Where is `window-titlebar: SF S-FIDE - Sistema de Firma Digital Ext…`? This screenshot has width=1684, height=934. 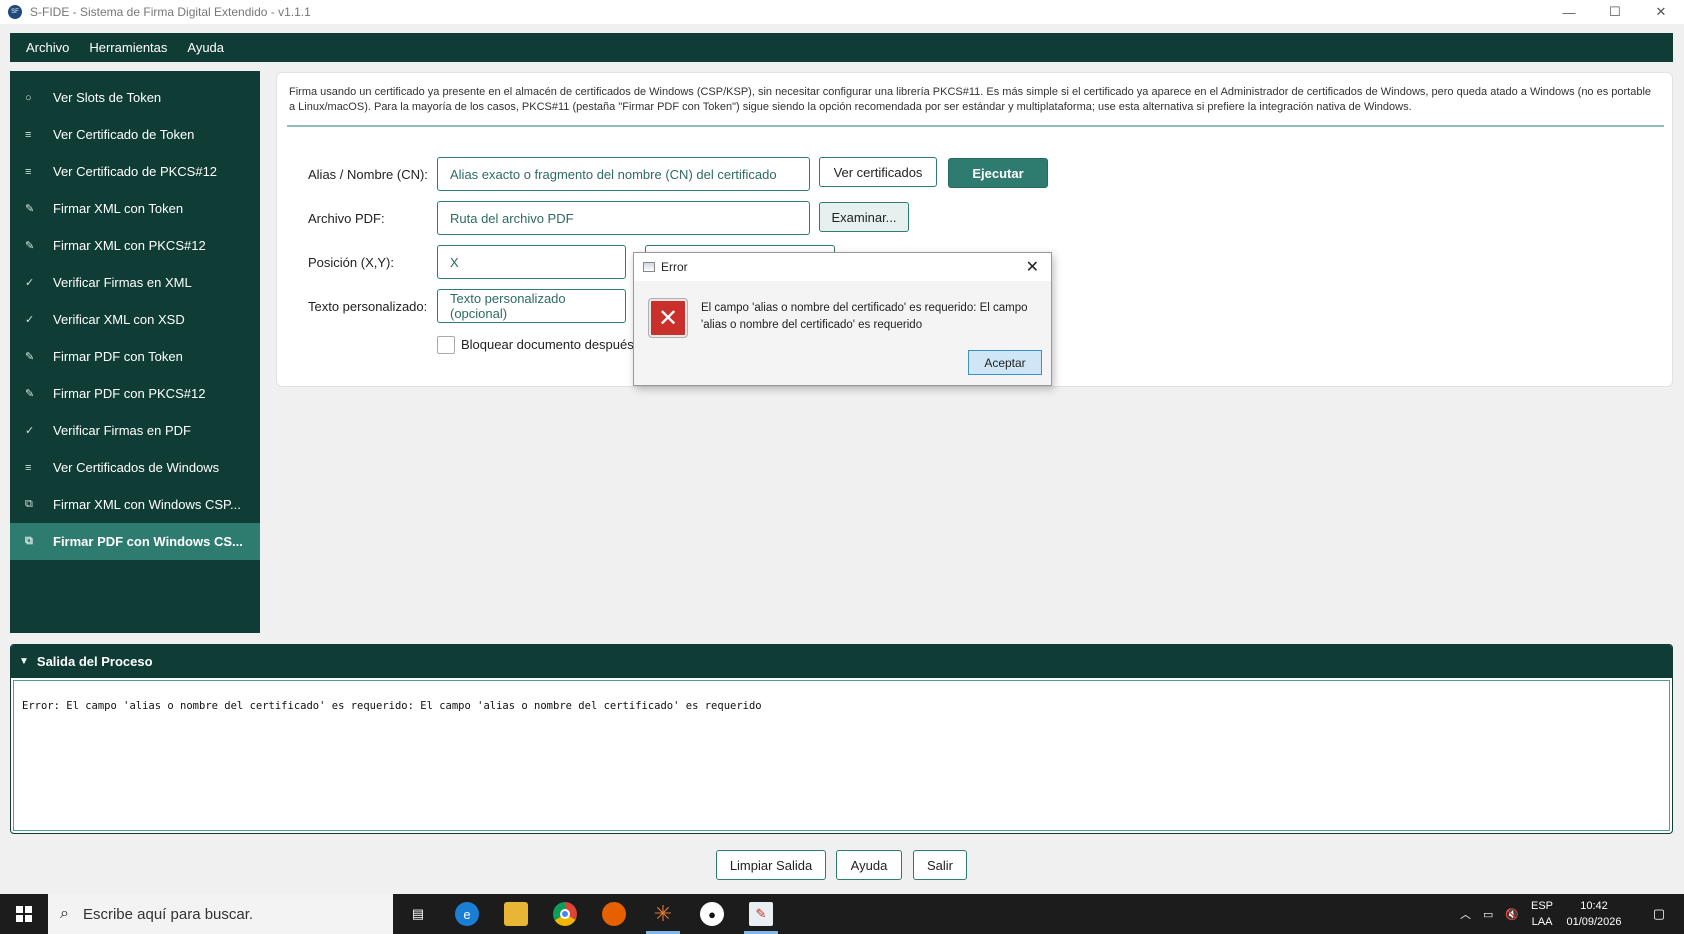 window-titlebar: SF S-FIDE - Sistema de Firma Digital Ext… is located at coordinates (842, 12).